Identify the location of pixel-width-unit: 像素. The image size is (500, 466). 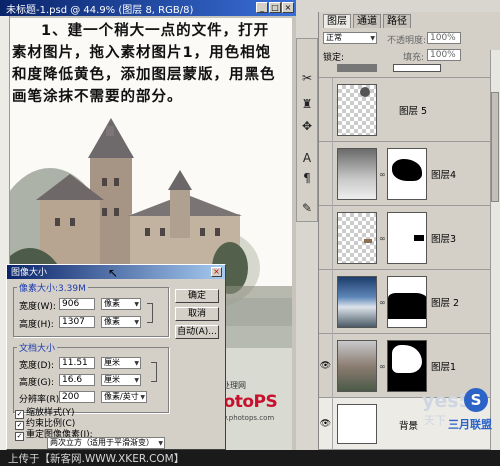
(121, 304).